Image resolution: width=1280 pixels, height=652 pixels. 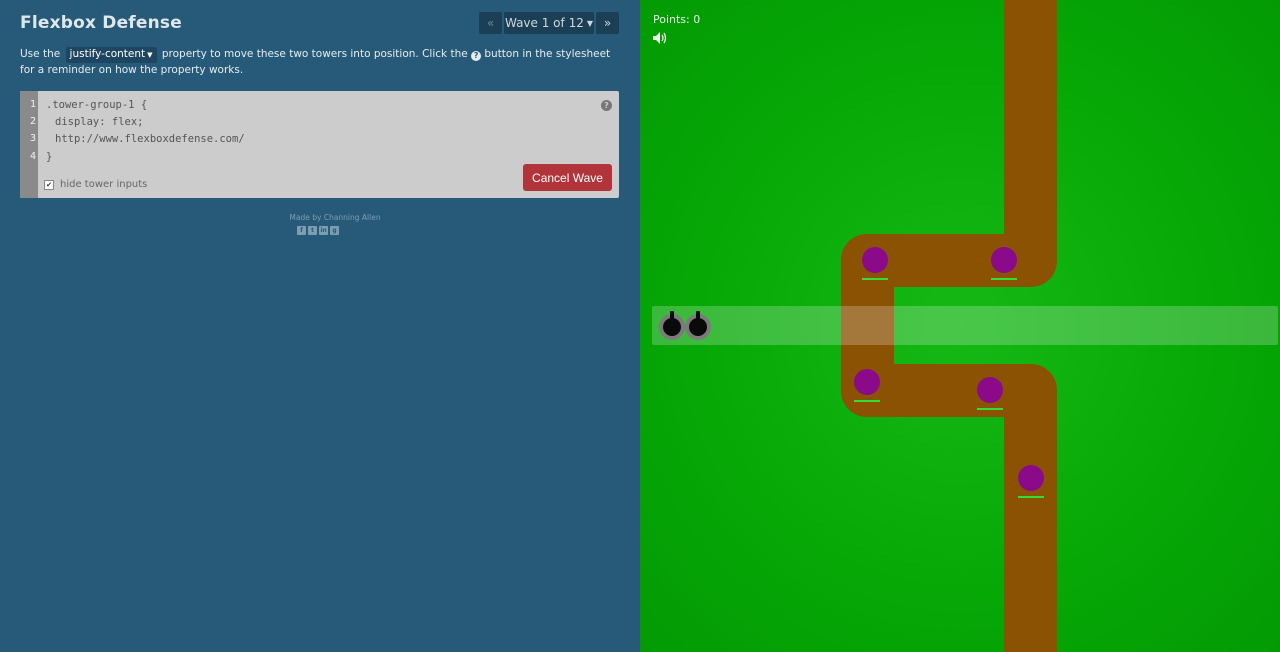 I want to click on hide-tower-inputs-label: hide tower inputs, so click(x=104, y=184).